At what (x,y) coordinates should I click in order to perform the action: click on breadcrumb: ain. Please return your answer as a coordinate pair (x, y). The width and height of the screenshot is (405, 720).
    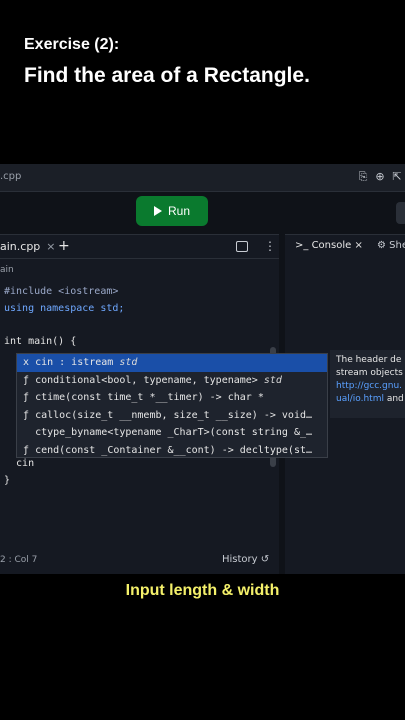
    Looking at the image, I should click on (7, 270).